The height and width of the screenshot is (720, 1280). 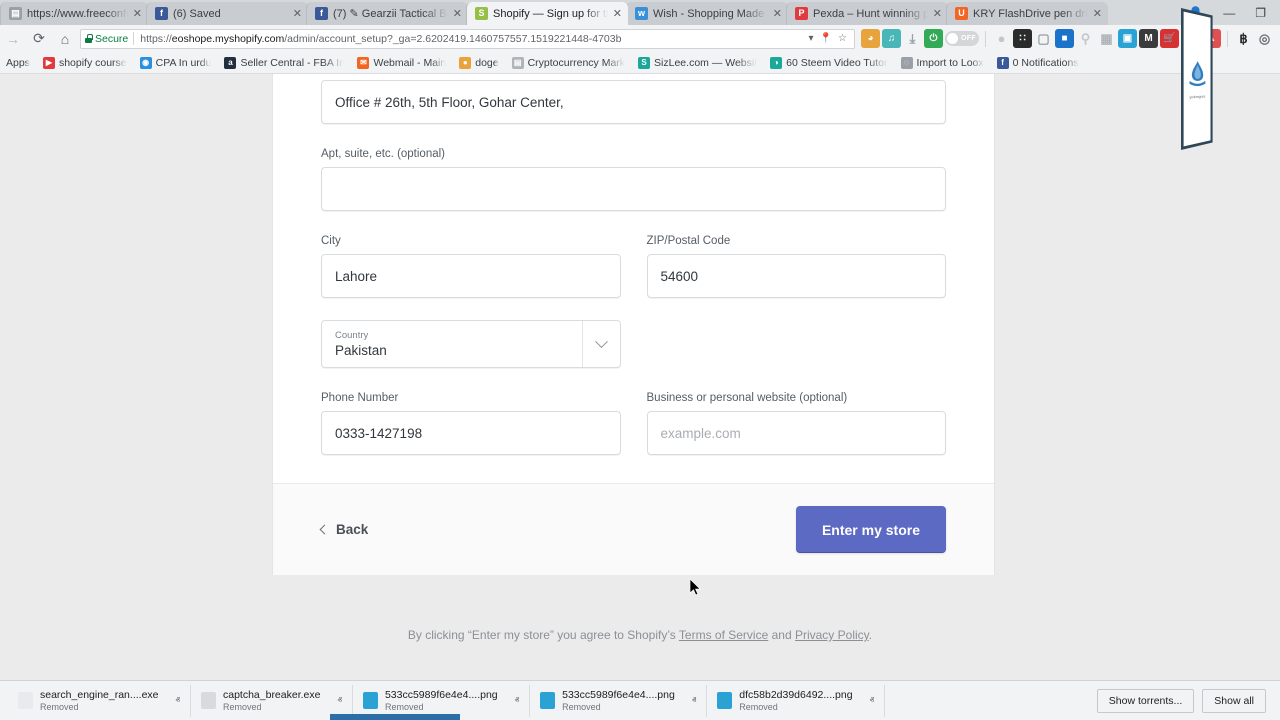 What do you see at coordinates (59, 707) in the screenshot?
I see `download-status: Removed` at bounding box center [59, 707].